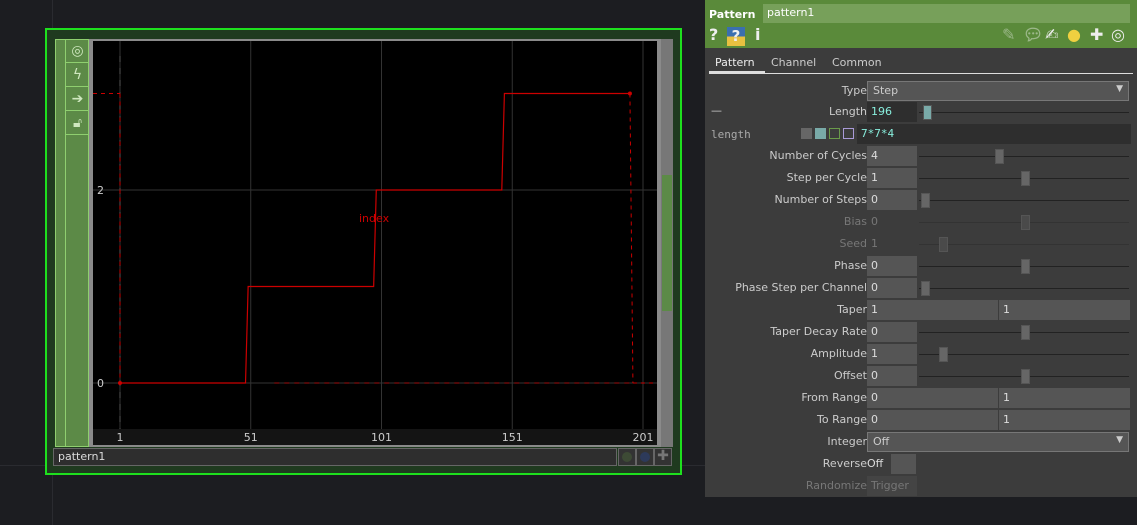 Image resolution: width=1137 pixels, height=525 pixels. What do you see at coordinates (120, 437) in the screenshot?
I see `x-tick-label: 1` at bounding box center [120, 437].